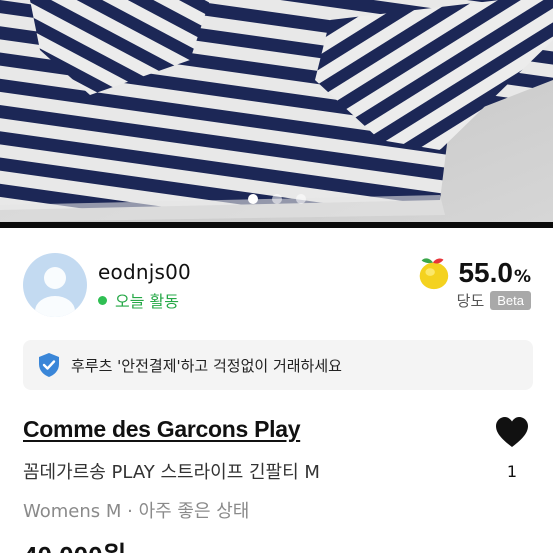 The image size is (553, 553). What do you see at coordinates (147, 301) in the screenshot?
I see `activity-status-label: 오늘 활동` at bounding box center [147, 301].